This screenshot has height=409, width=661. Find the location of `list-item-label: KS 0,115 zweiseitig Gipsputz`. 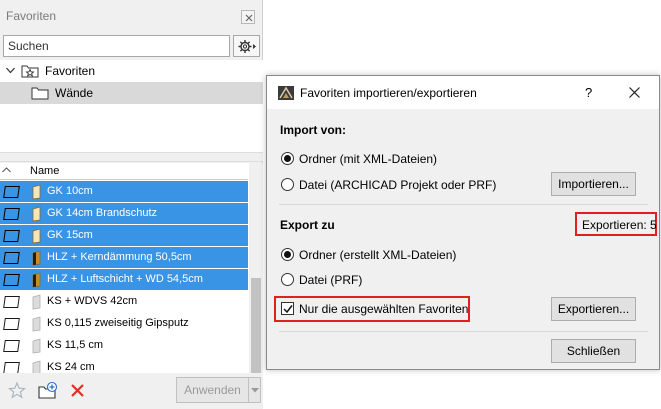

list-item-label: KS 0,115 zweiseitig Gipsputz is located at coordinates (118, 323).